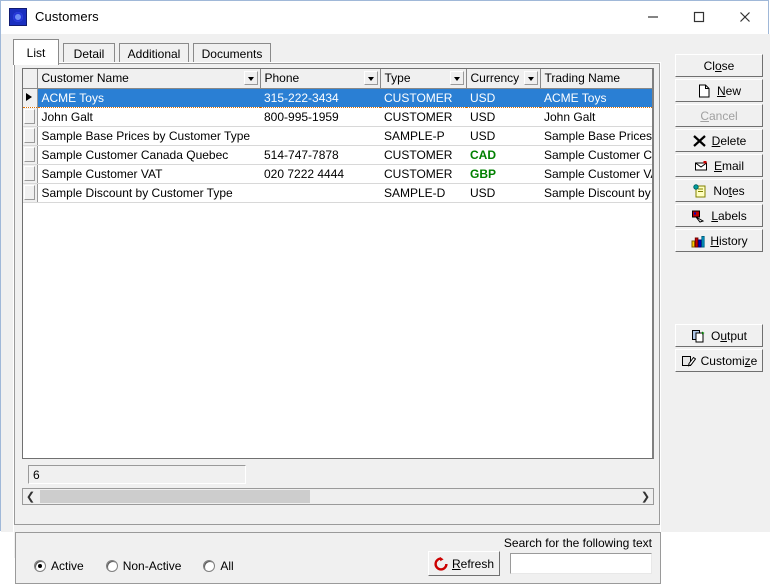  Describe the element at coordinates (704, 90) in the screenshot. I see `new-document-icon` at that location.